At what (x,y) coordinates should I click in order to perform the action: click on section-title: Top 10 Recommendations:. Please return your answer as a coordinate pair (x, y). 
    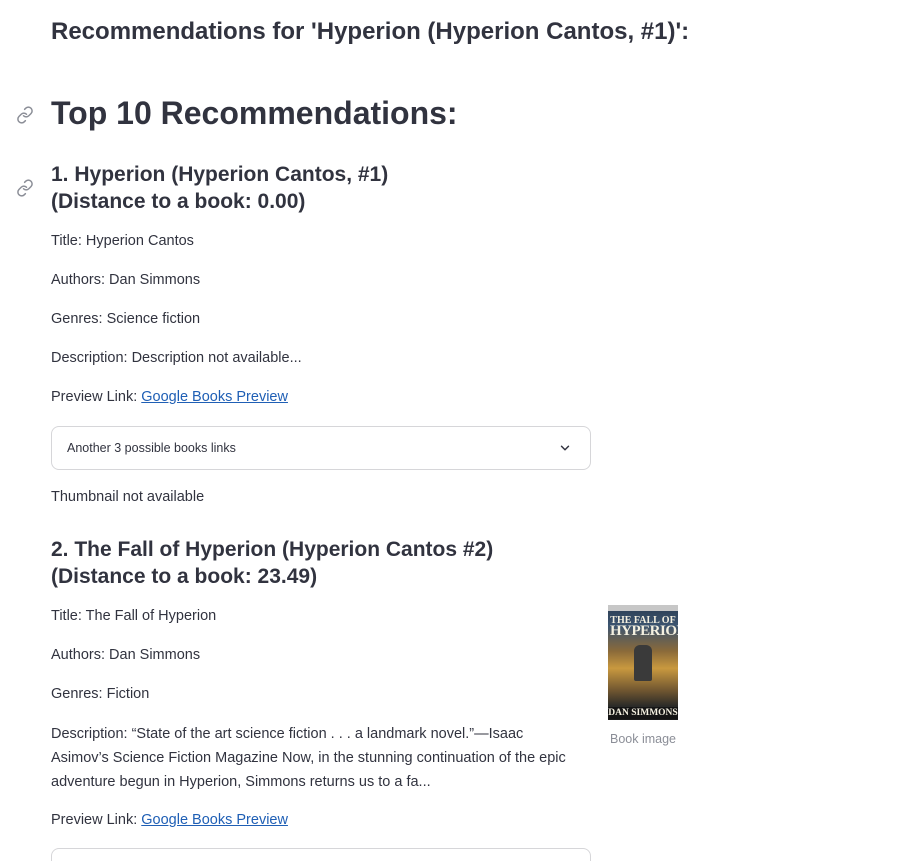
    Looking at the image, I should click on (254, 113).